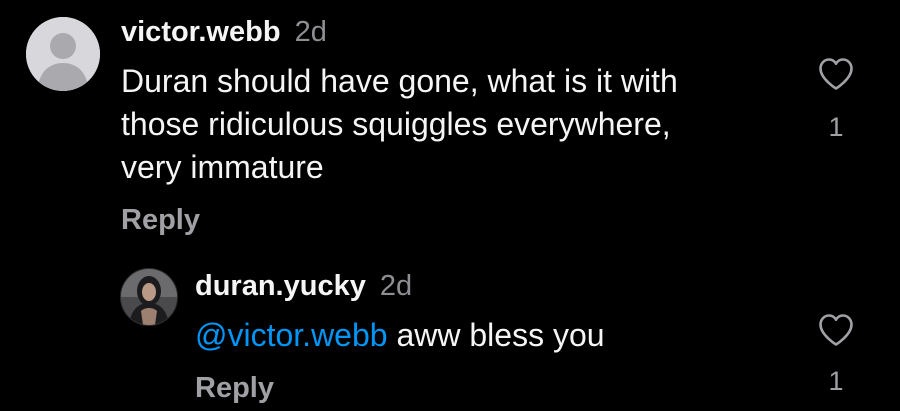 The width and height of the screenshot is (900, 411). What do you see at coordinates (441, 32) in the screenshot?
I see `comment-header: victor.webb 2d` at bounding box center [441, 32].